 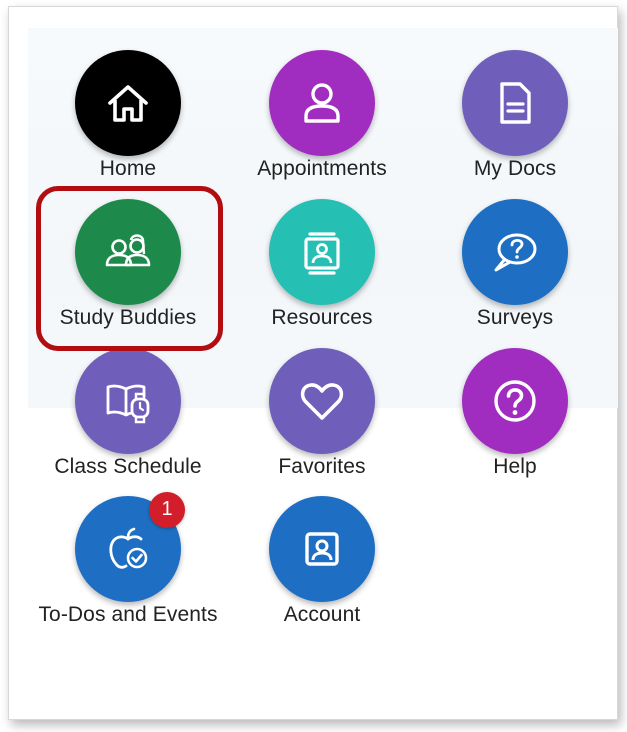 What do you see at coordinates (129, 268) in the screenshot?
I see `study-buddies-highlight-box` at bounding box center [129, 268].